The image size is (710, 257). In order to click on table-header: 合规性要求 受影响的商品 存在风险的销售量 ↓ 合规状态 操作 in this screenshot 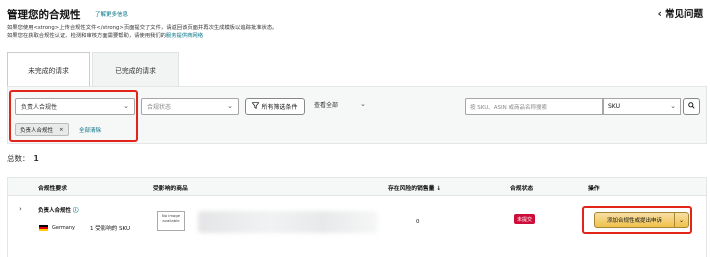, I will do `click(357, 187)`.